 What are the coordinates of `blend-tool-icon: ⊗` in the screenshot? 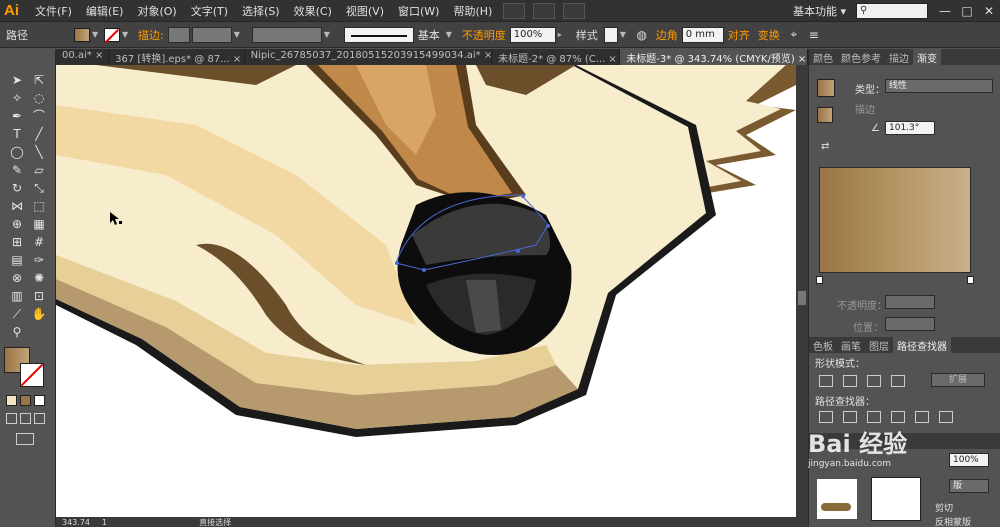 It's located at (17, 278).